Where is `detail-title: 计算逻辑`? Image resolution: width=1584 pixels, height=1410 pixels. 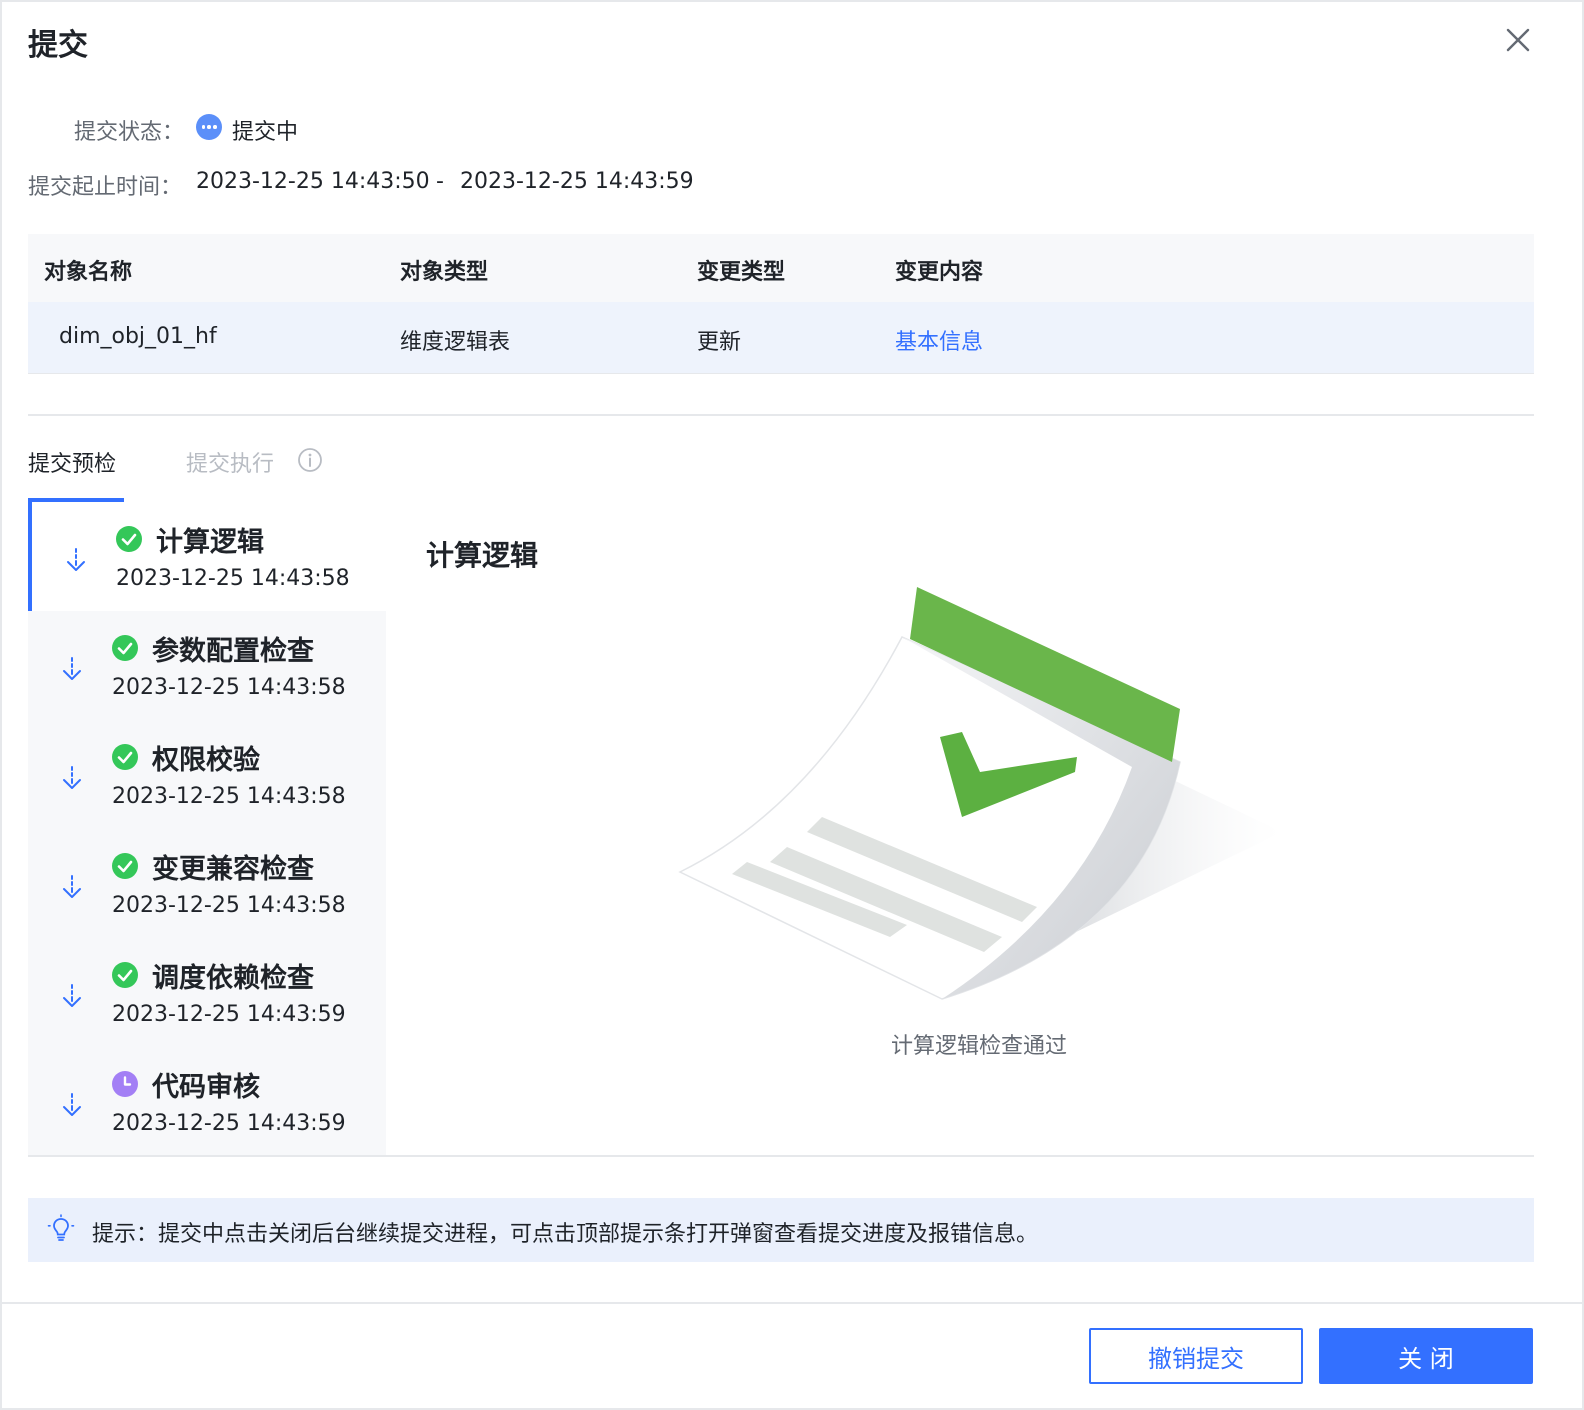
detail-title: 计算逻辑 is located at coordinates (482, 555).